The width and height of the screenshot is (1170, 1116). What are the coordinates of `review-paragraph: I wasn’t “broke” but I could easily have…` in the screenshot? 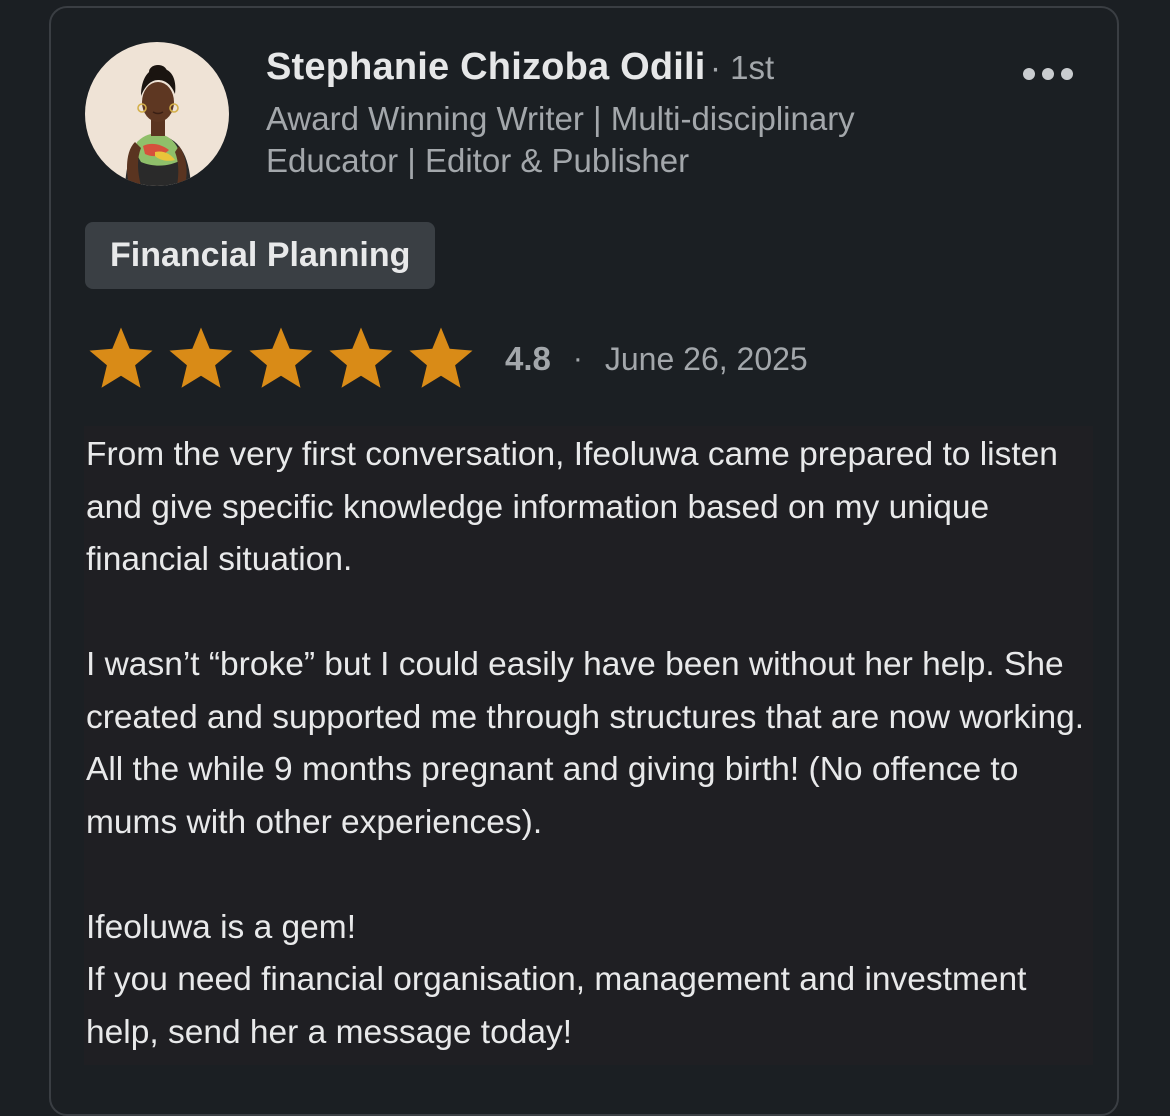 It's located at (585, 743).